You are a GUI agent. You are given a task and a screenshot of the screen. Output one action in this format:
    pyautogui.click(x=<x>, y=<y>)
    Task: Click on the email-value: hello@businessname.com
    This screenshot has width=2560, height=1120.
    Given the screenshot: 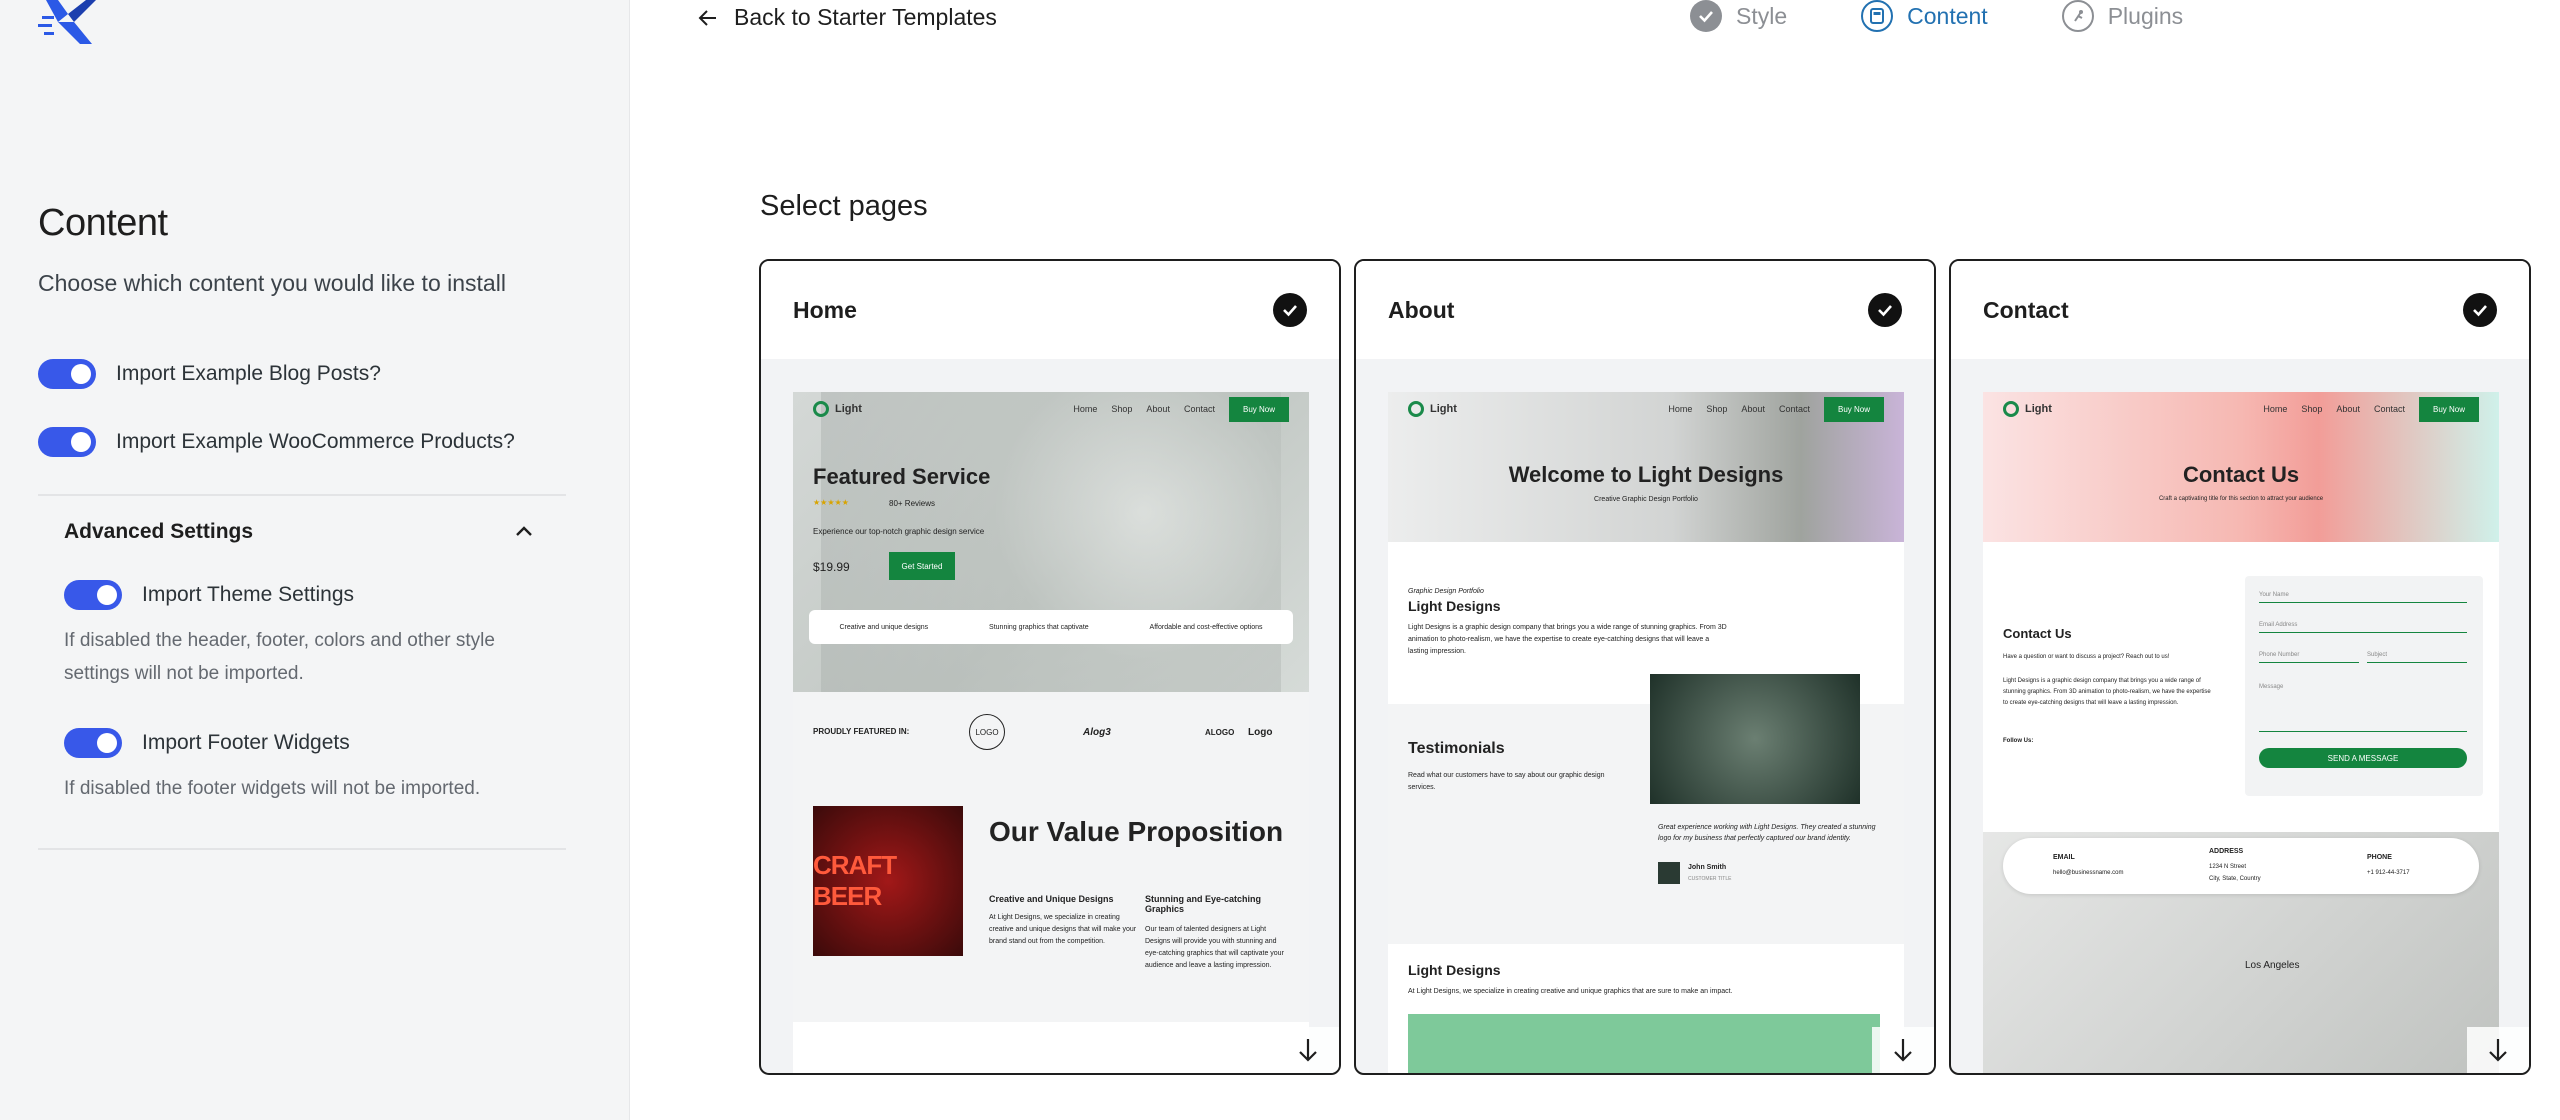 What is the action you would take?
    pyautogui.click(x=2088, y=873)
    